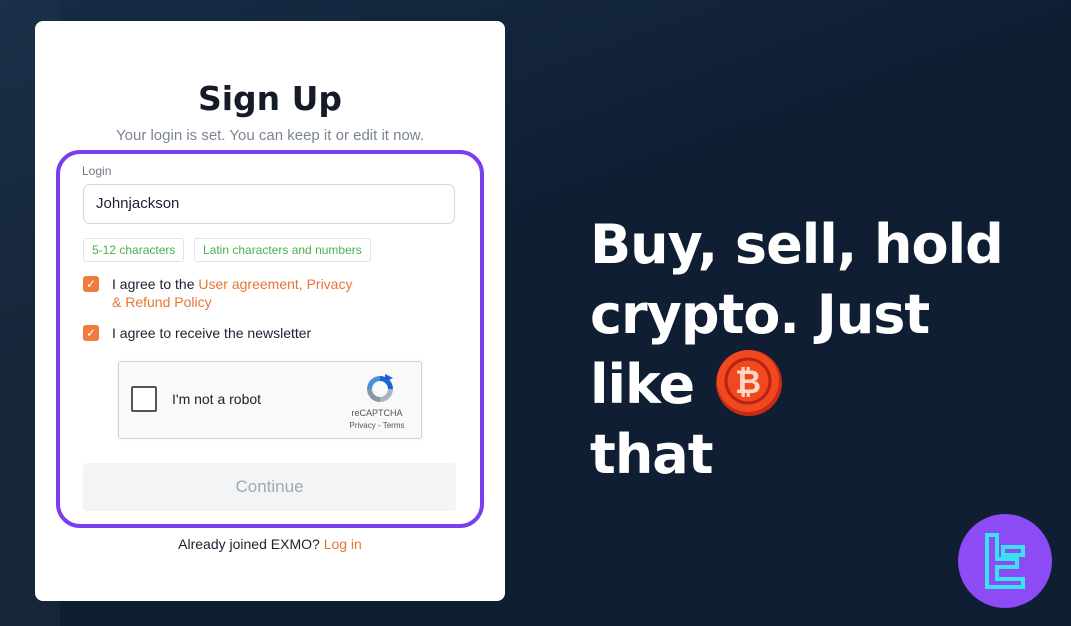 The image size is (1071, 626). I want to click on newsletter-label: I agree to receive the newsletter, so click(212, 333).